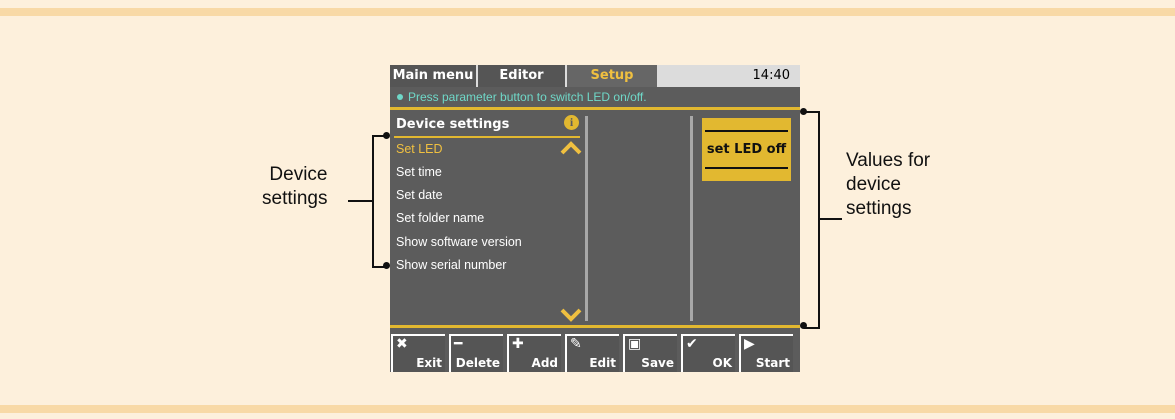 Image resolution: width=1175 pixels, height=419 pixels. What do you see at coordinates (419, 195) in the screenshot?
I see `list-item-set-date: Set date` at bounding box center [419, 195].